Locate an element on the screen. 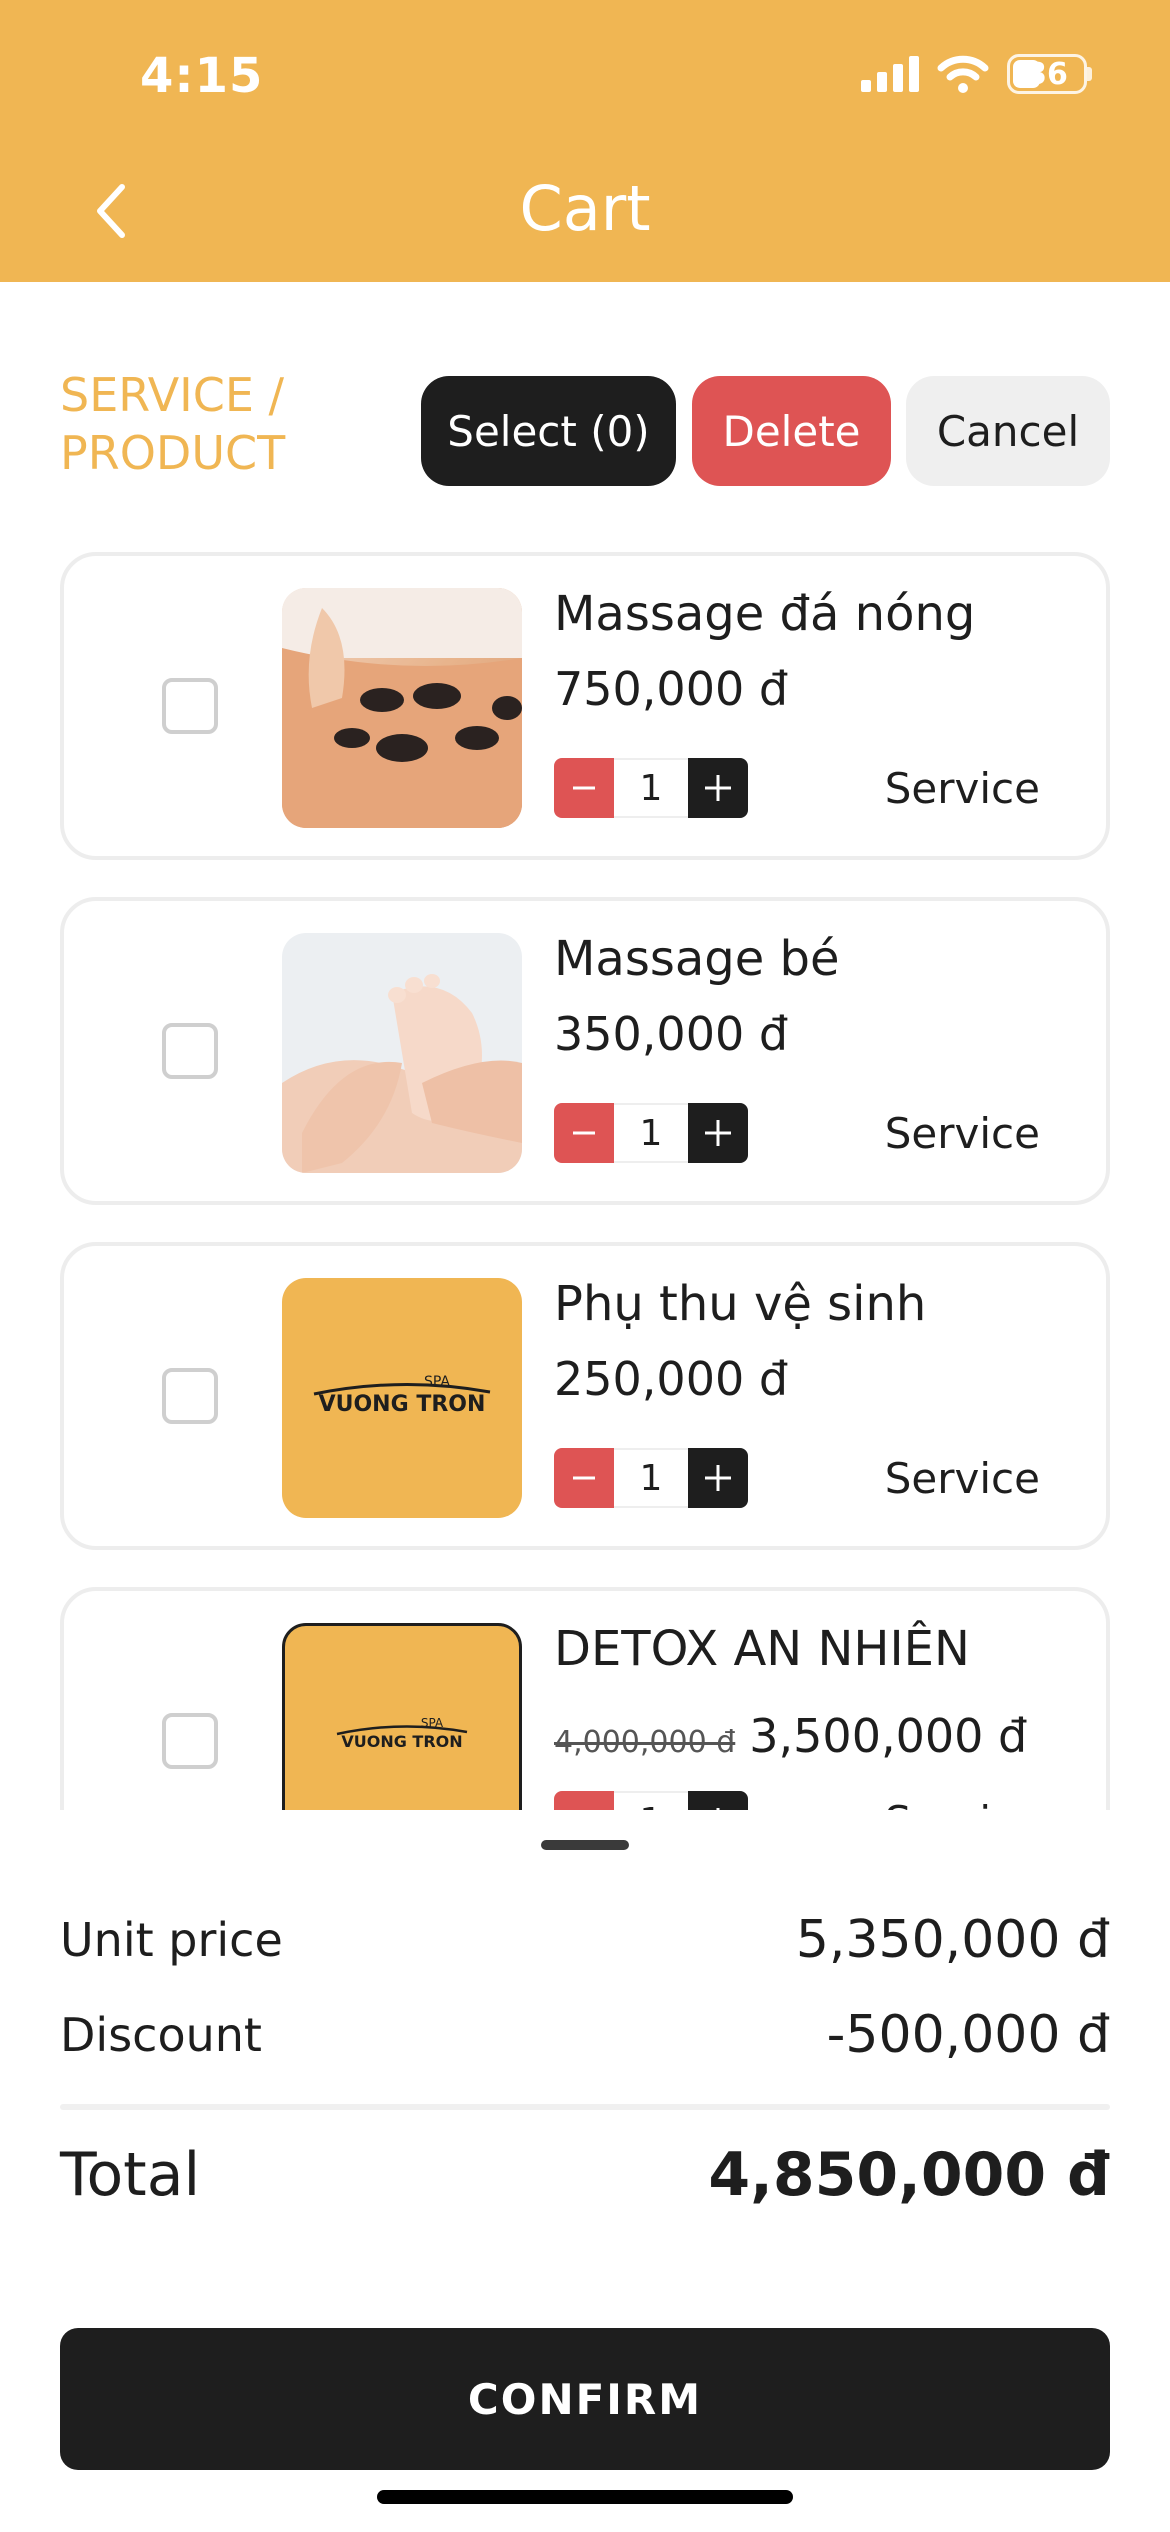 This screenshot has height=2532, width=1170. confirm-button: CONFIRM is located at coordinates (585, 2399).